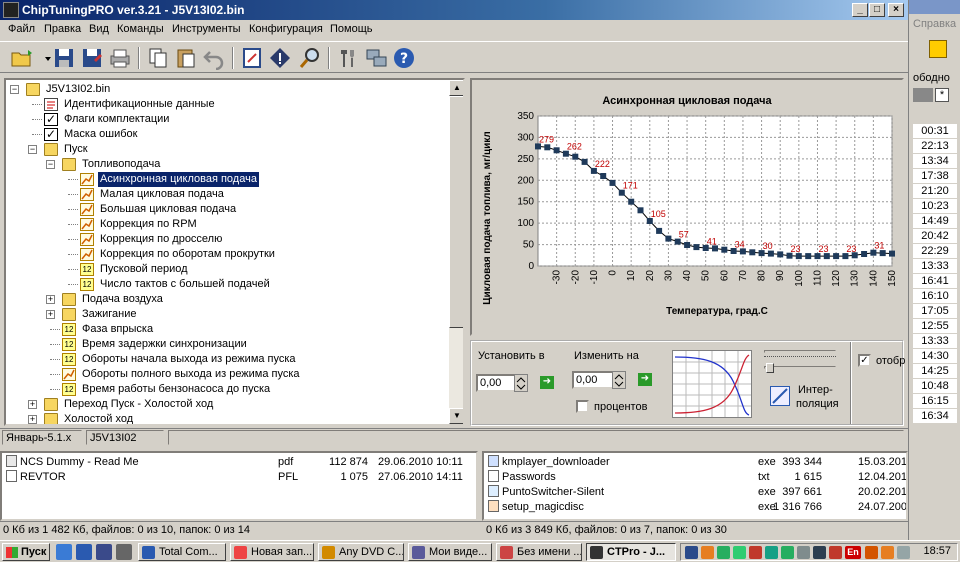 The image size is (960, 562). What do you see at coordinates (935, 356) in the screenshot?
I see `bg-time-cell: 14:30` at bounding box center [935, 356].